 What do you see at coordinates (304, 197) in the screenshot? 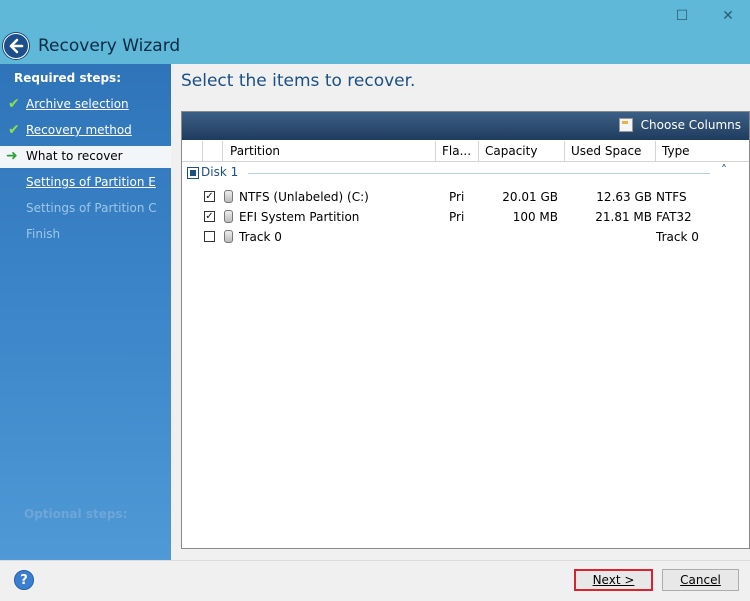
I see `partition-name: NTFS (Unlabeled) (C:)` at bounding box center [304, 197].